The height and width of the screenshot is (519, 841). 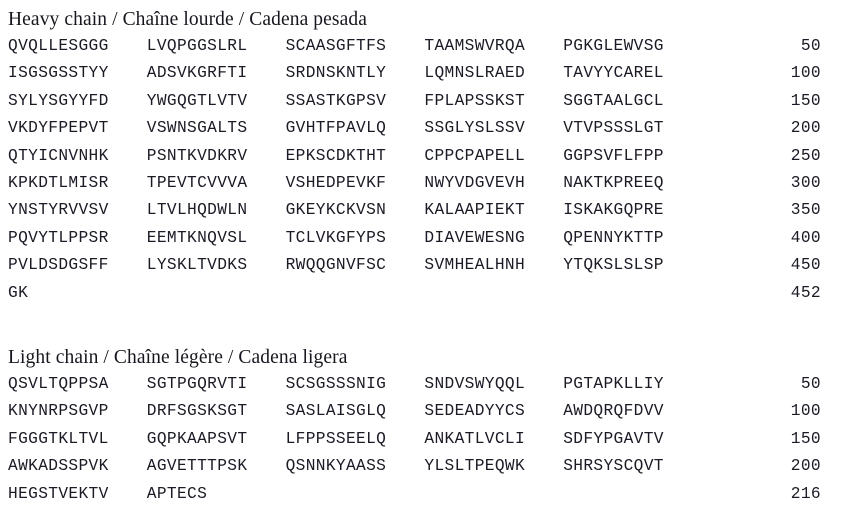 What do you see at coordinates (805, 493) in the screenshot?
I see `residue-position-number: 216` at bounding box center [805, 493].